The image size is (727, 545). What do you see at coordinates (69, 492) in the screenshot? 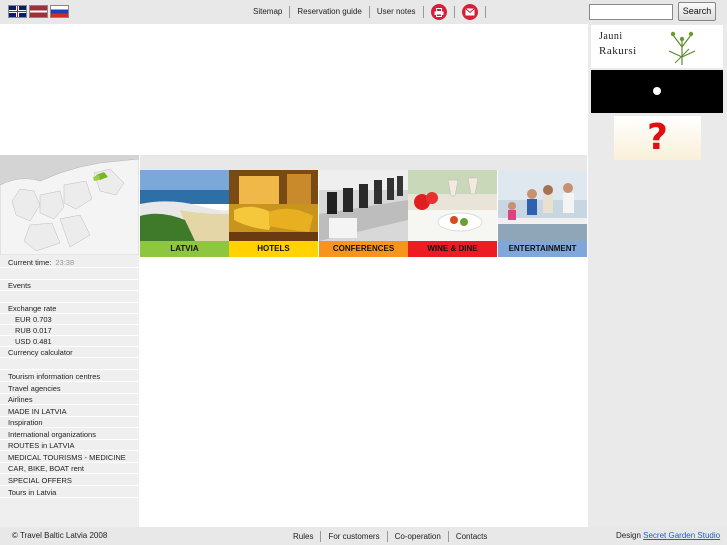
I see `sidebar-item-tours-in-latvia: Tours in Latvia` at bounding box center [69, 492].